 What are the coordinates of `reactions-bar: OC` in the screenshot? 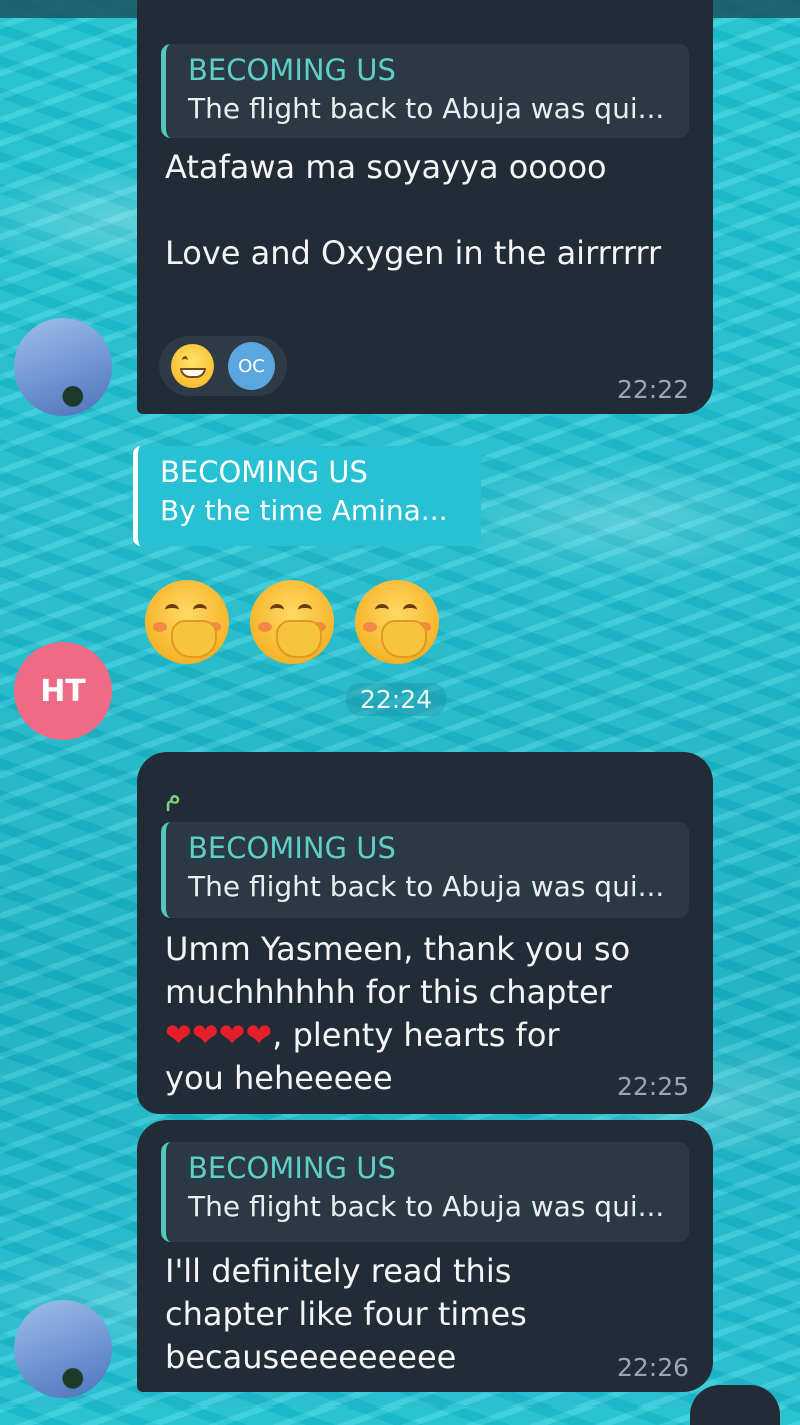 It's located at (223, 366).